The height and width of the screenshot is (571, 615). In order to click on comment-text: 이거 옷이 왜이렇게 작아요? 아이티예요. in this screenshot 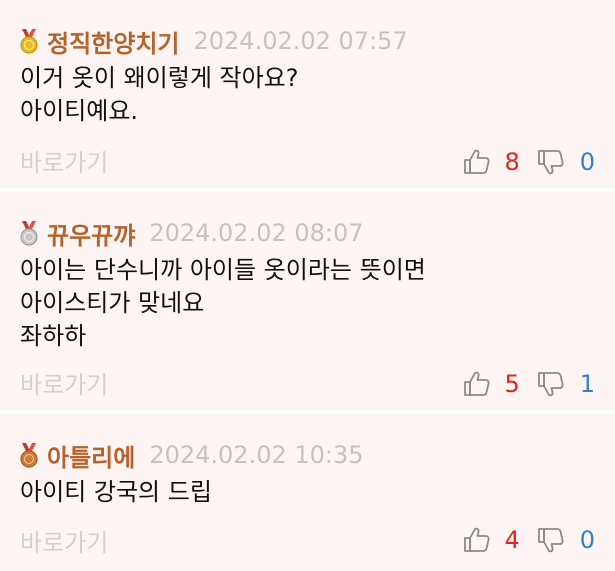, I will do `click(159, 94)`.